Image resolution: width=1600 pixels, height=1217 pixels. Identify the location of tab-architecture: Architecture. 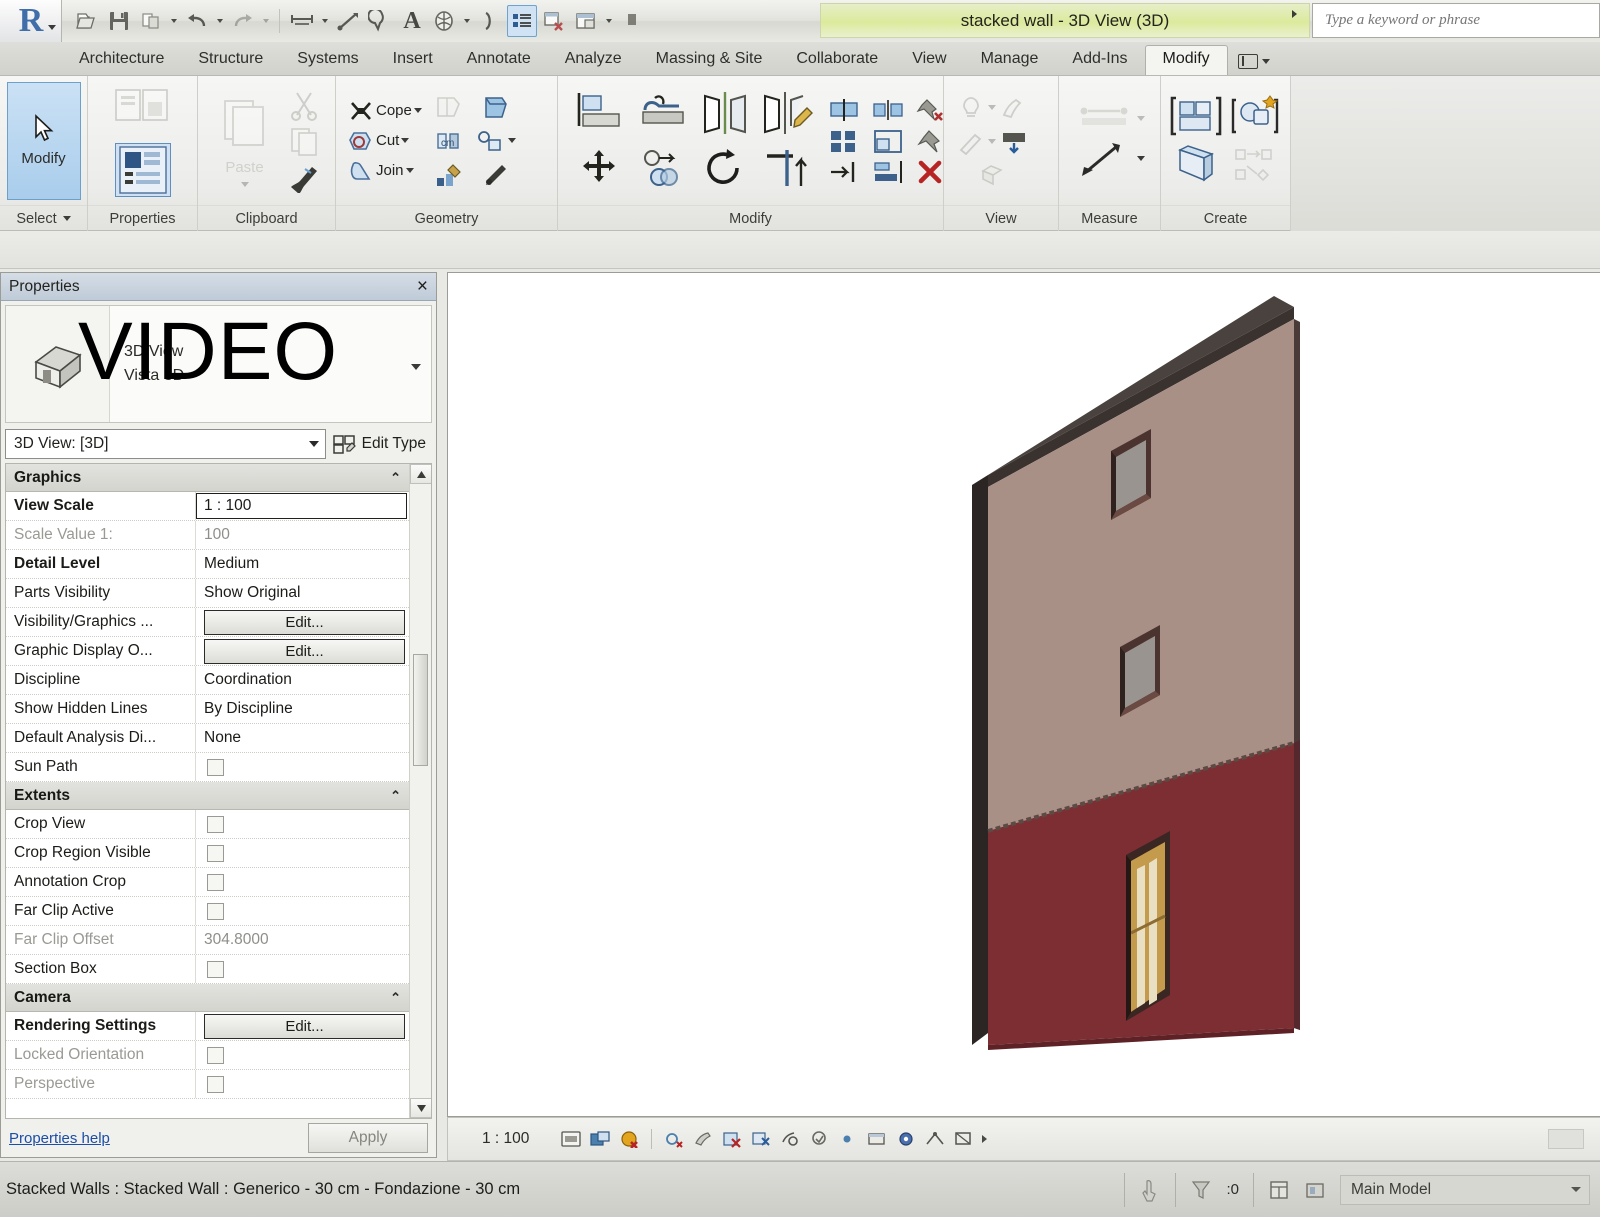
(121, 60).